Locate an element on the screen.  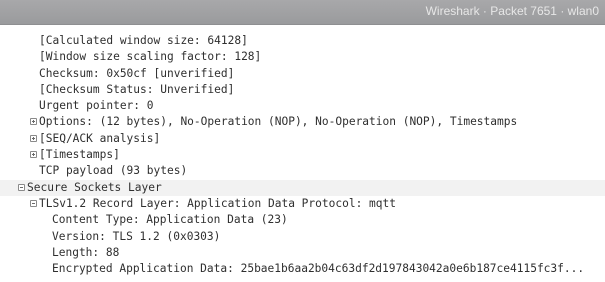
tree-row-version: Version: TLS 1.2 (0x0303) is located at coordinates (302, 237).